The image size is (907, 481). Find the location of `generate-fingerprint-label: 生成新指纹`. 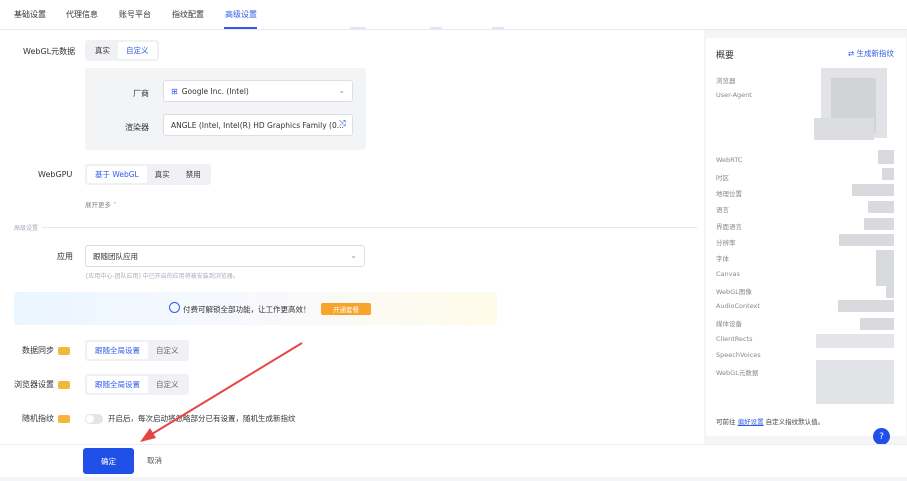

generate-fingerprint-label: 生成新指纹 is located at coordinates (875, 53).